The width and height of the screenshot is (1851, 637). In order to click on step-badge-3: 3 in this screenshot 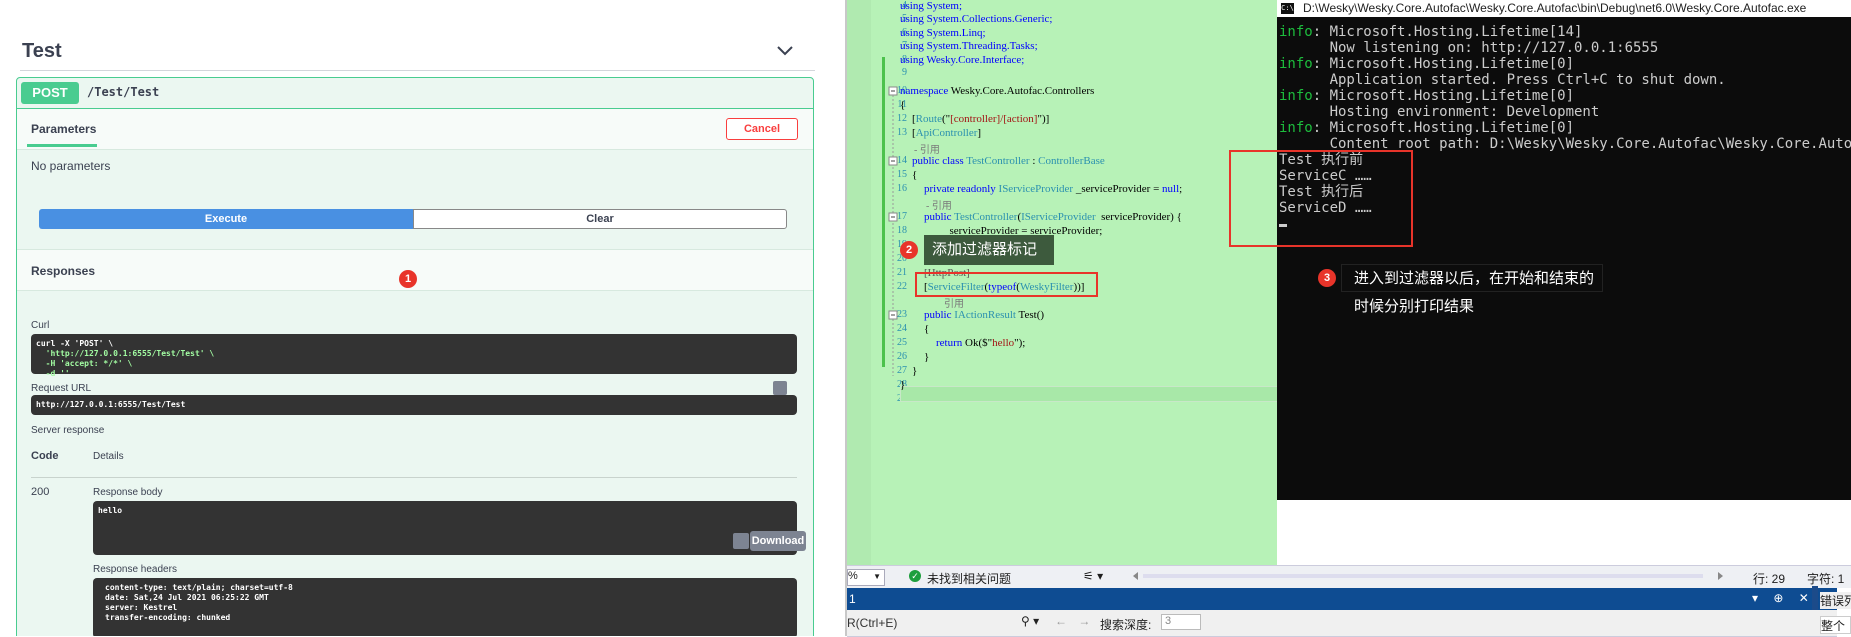, I will do `click(1327, 278)`.